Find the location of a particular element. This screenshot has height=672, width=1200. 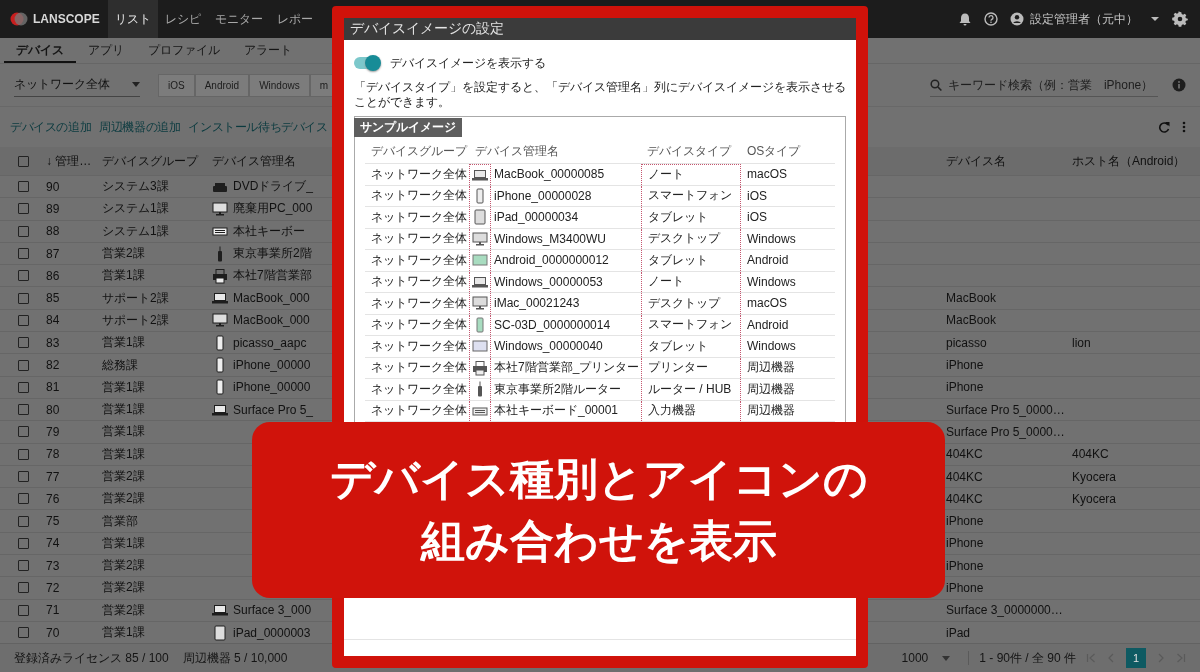

toggle-switch is located at coordinates (367, 63).